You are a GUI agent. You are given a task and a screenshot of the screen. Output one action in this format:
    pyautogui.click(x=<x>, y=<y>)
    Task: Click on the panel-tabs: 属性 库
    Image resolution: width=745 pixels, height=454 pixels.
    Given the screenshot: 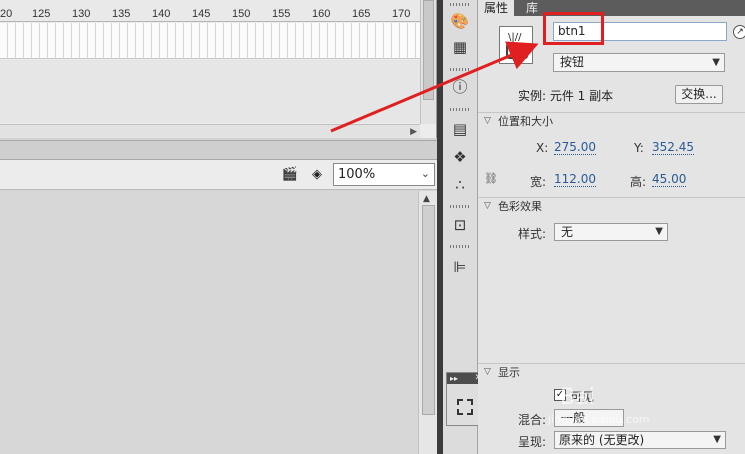 What is the action you would take?
    pyautogui.click(x=611, y=8)
    